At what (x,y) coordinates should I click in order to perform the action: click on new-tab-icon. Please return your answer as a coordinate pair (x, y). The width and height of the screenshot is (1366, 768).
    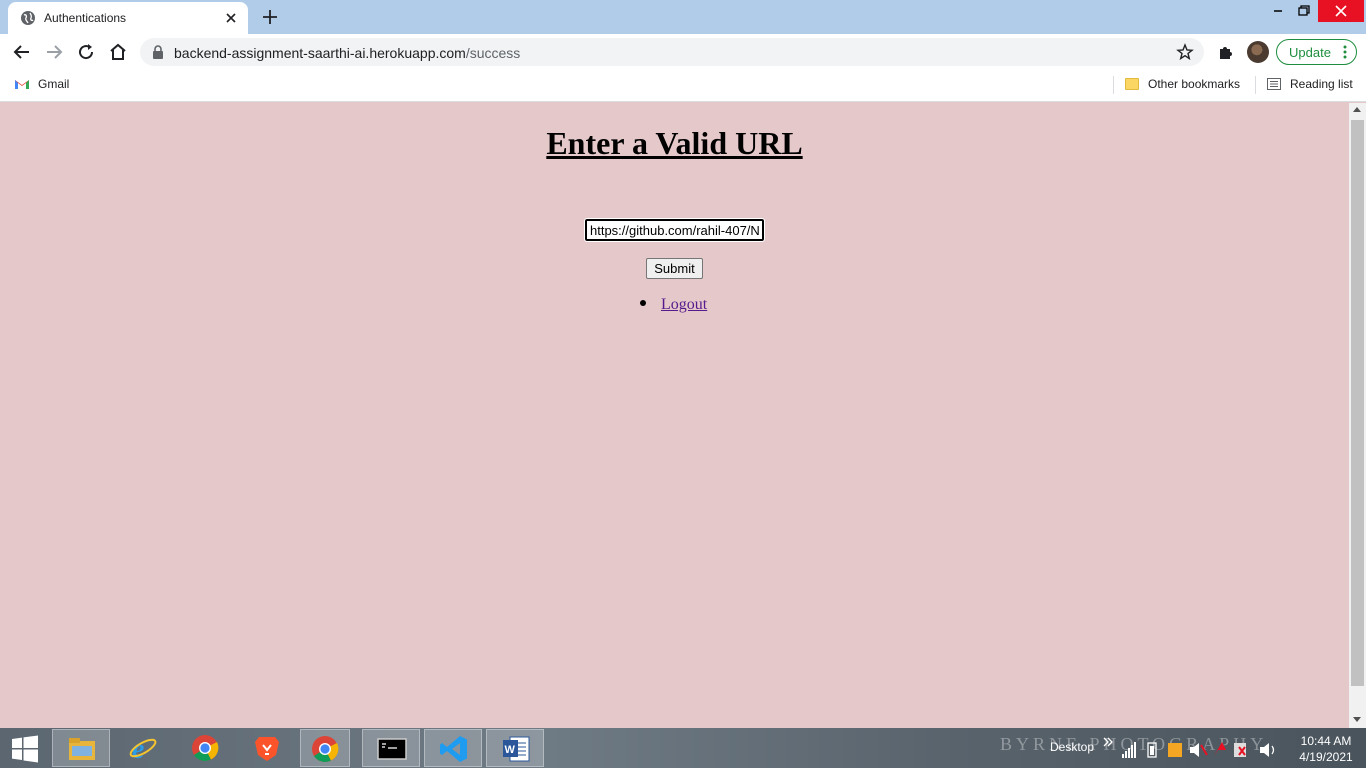
    Looking at the image, I should click on (270, 17).